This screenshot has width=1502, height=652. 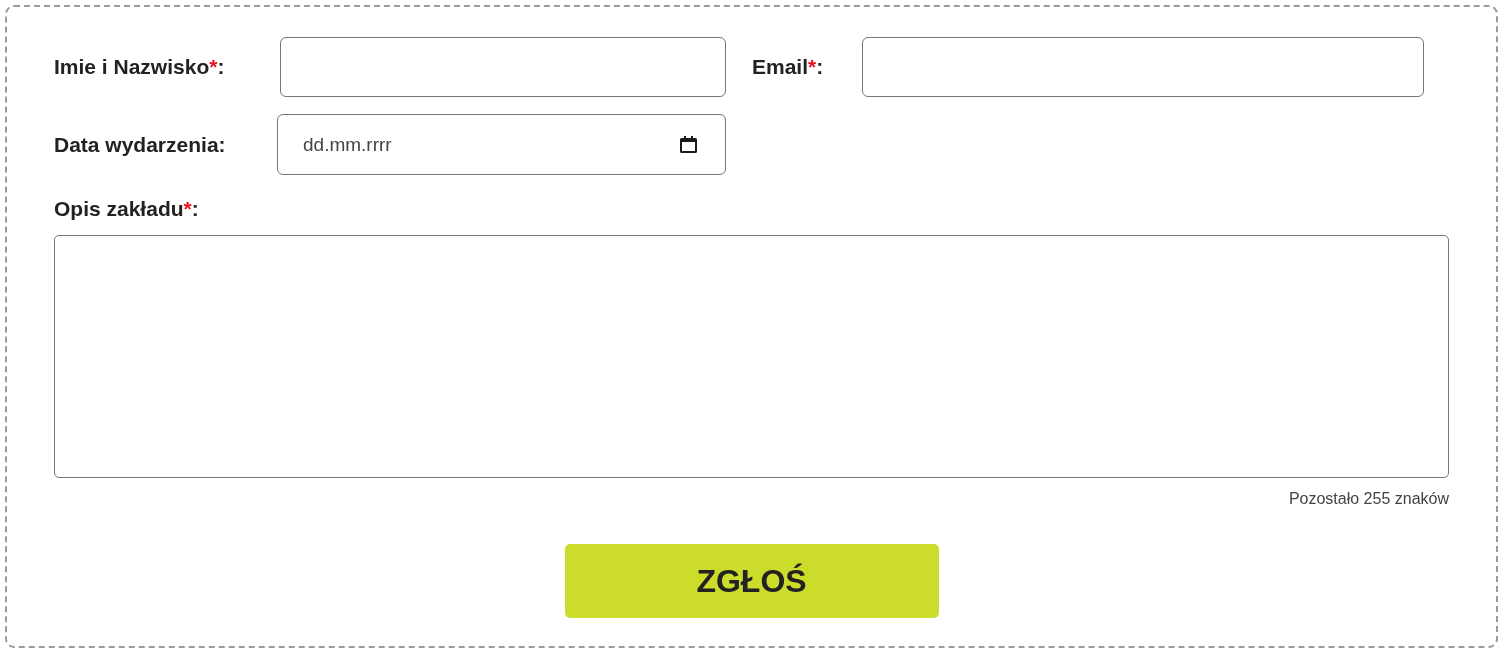 What do you see at coordinates (501, 144) in the screenshot?
I see `date-field: dd.mm.rrrr` at bounding box center [501, 144].